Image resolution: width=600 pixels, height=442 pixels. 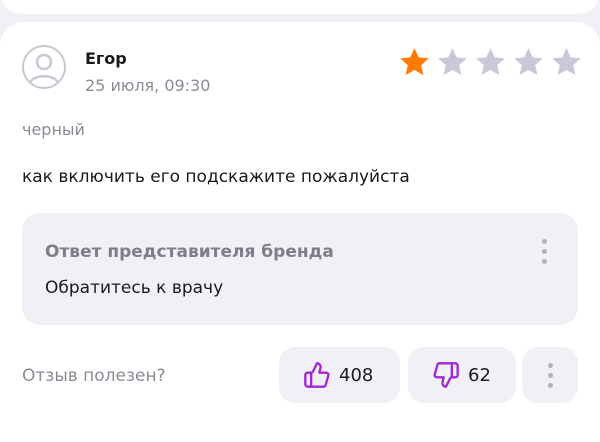 What do you see at coordinates (189, 252) in the screenshot?
I see `brand-reply-title: Ответ представителя бренда` at bounding box center [189, 252].